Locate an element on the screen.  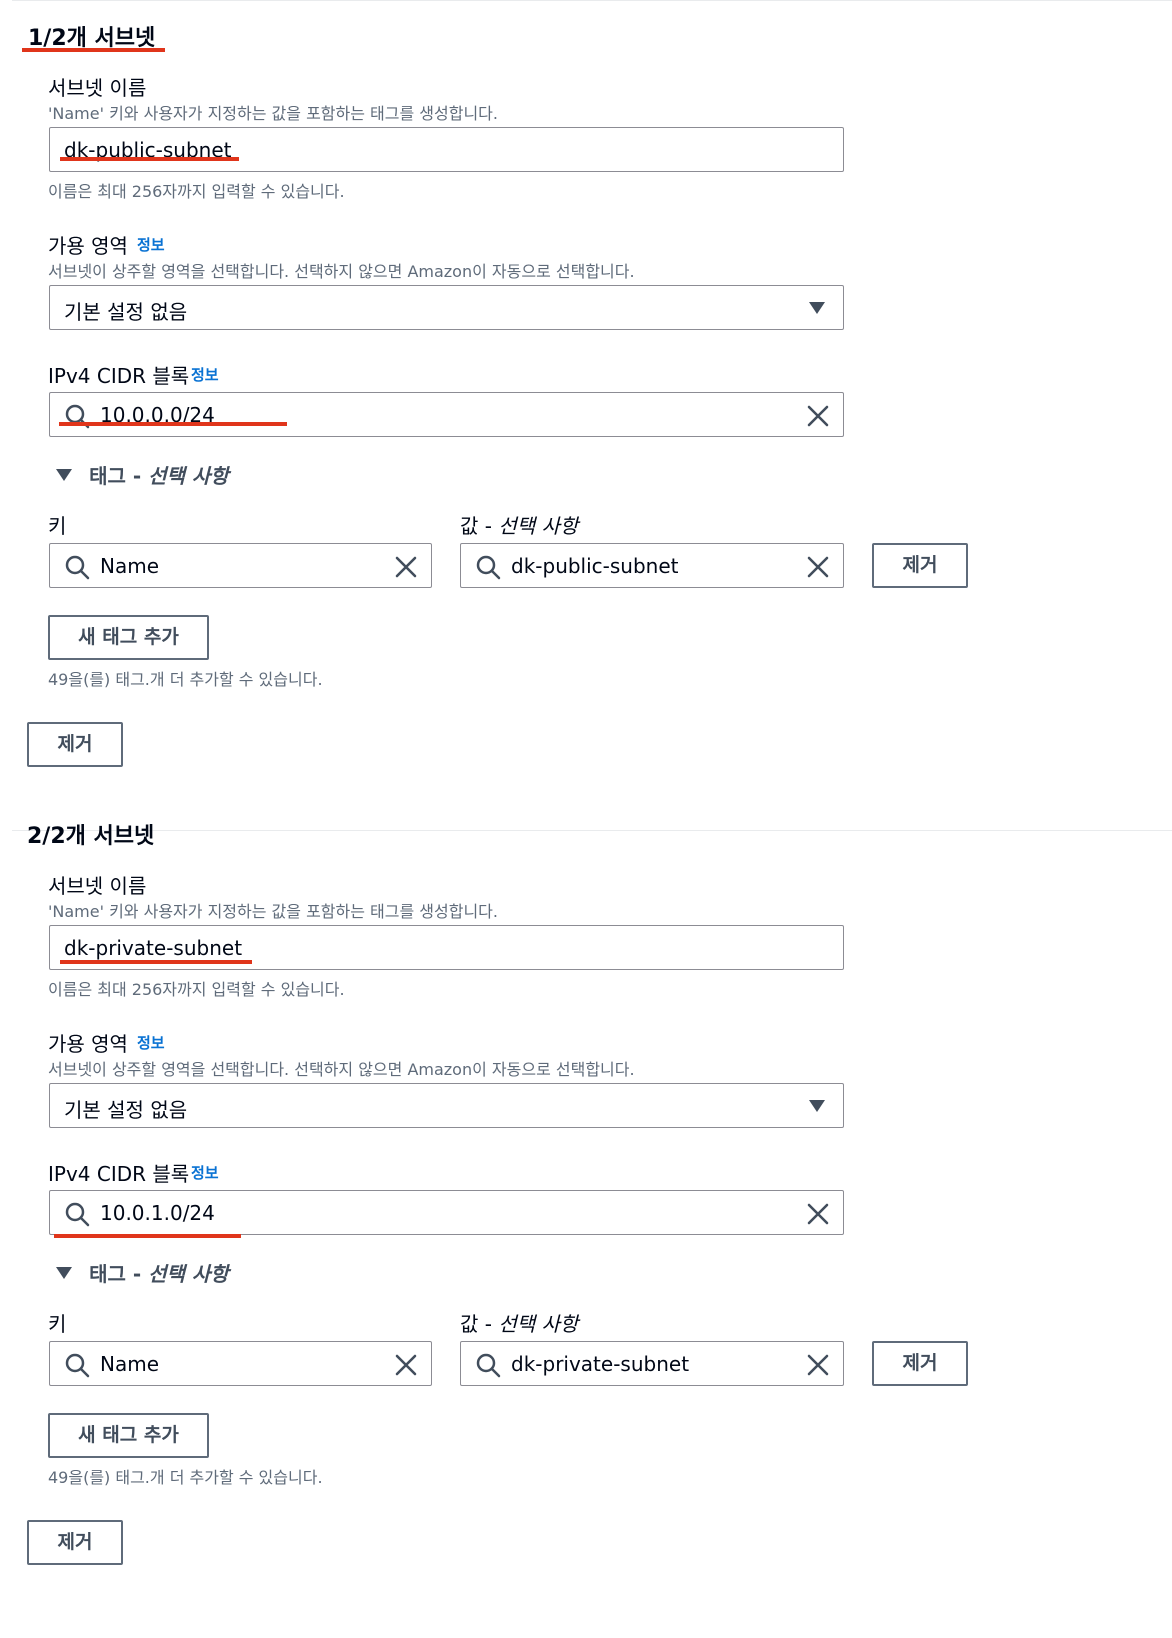
tag-value-value: dk-public-subnet is located at coordinates (595, 566).